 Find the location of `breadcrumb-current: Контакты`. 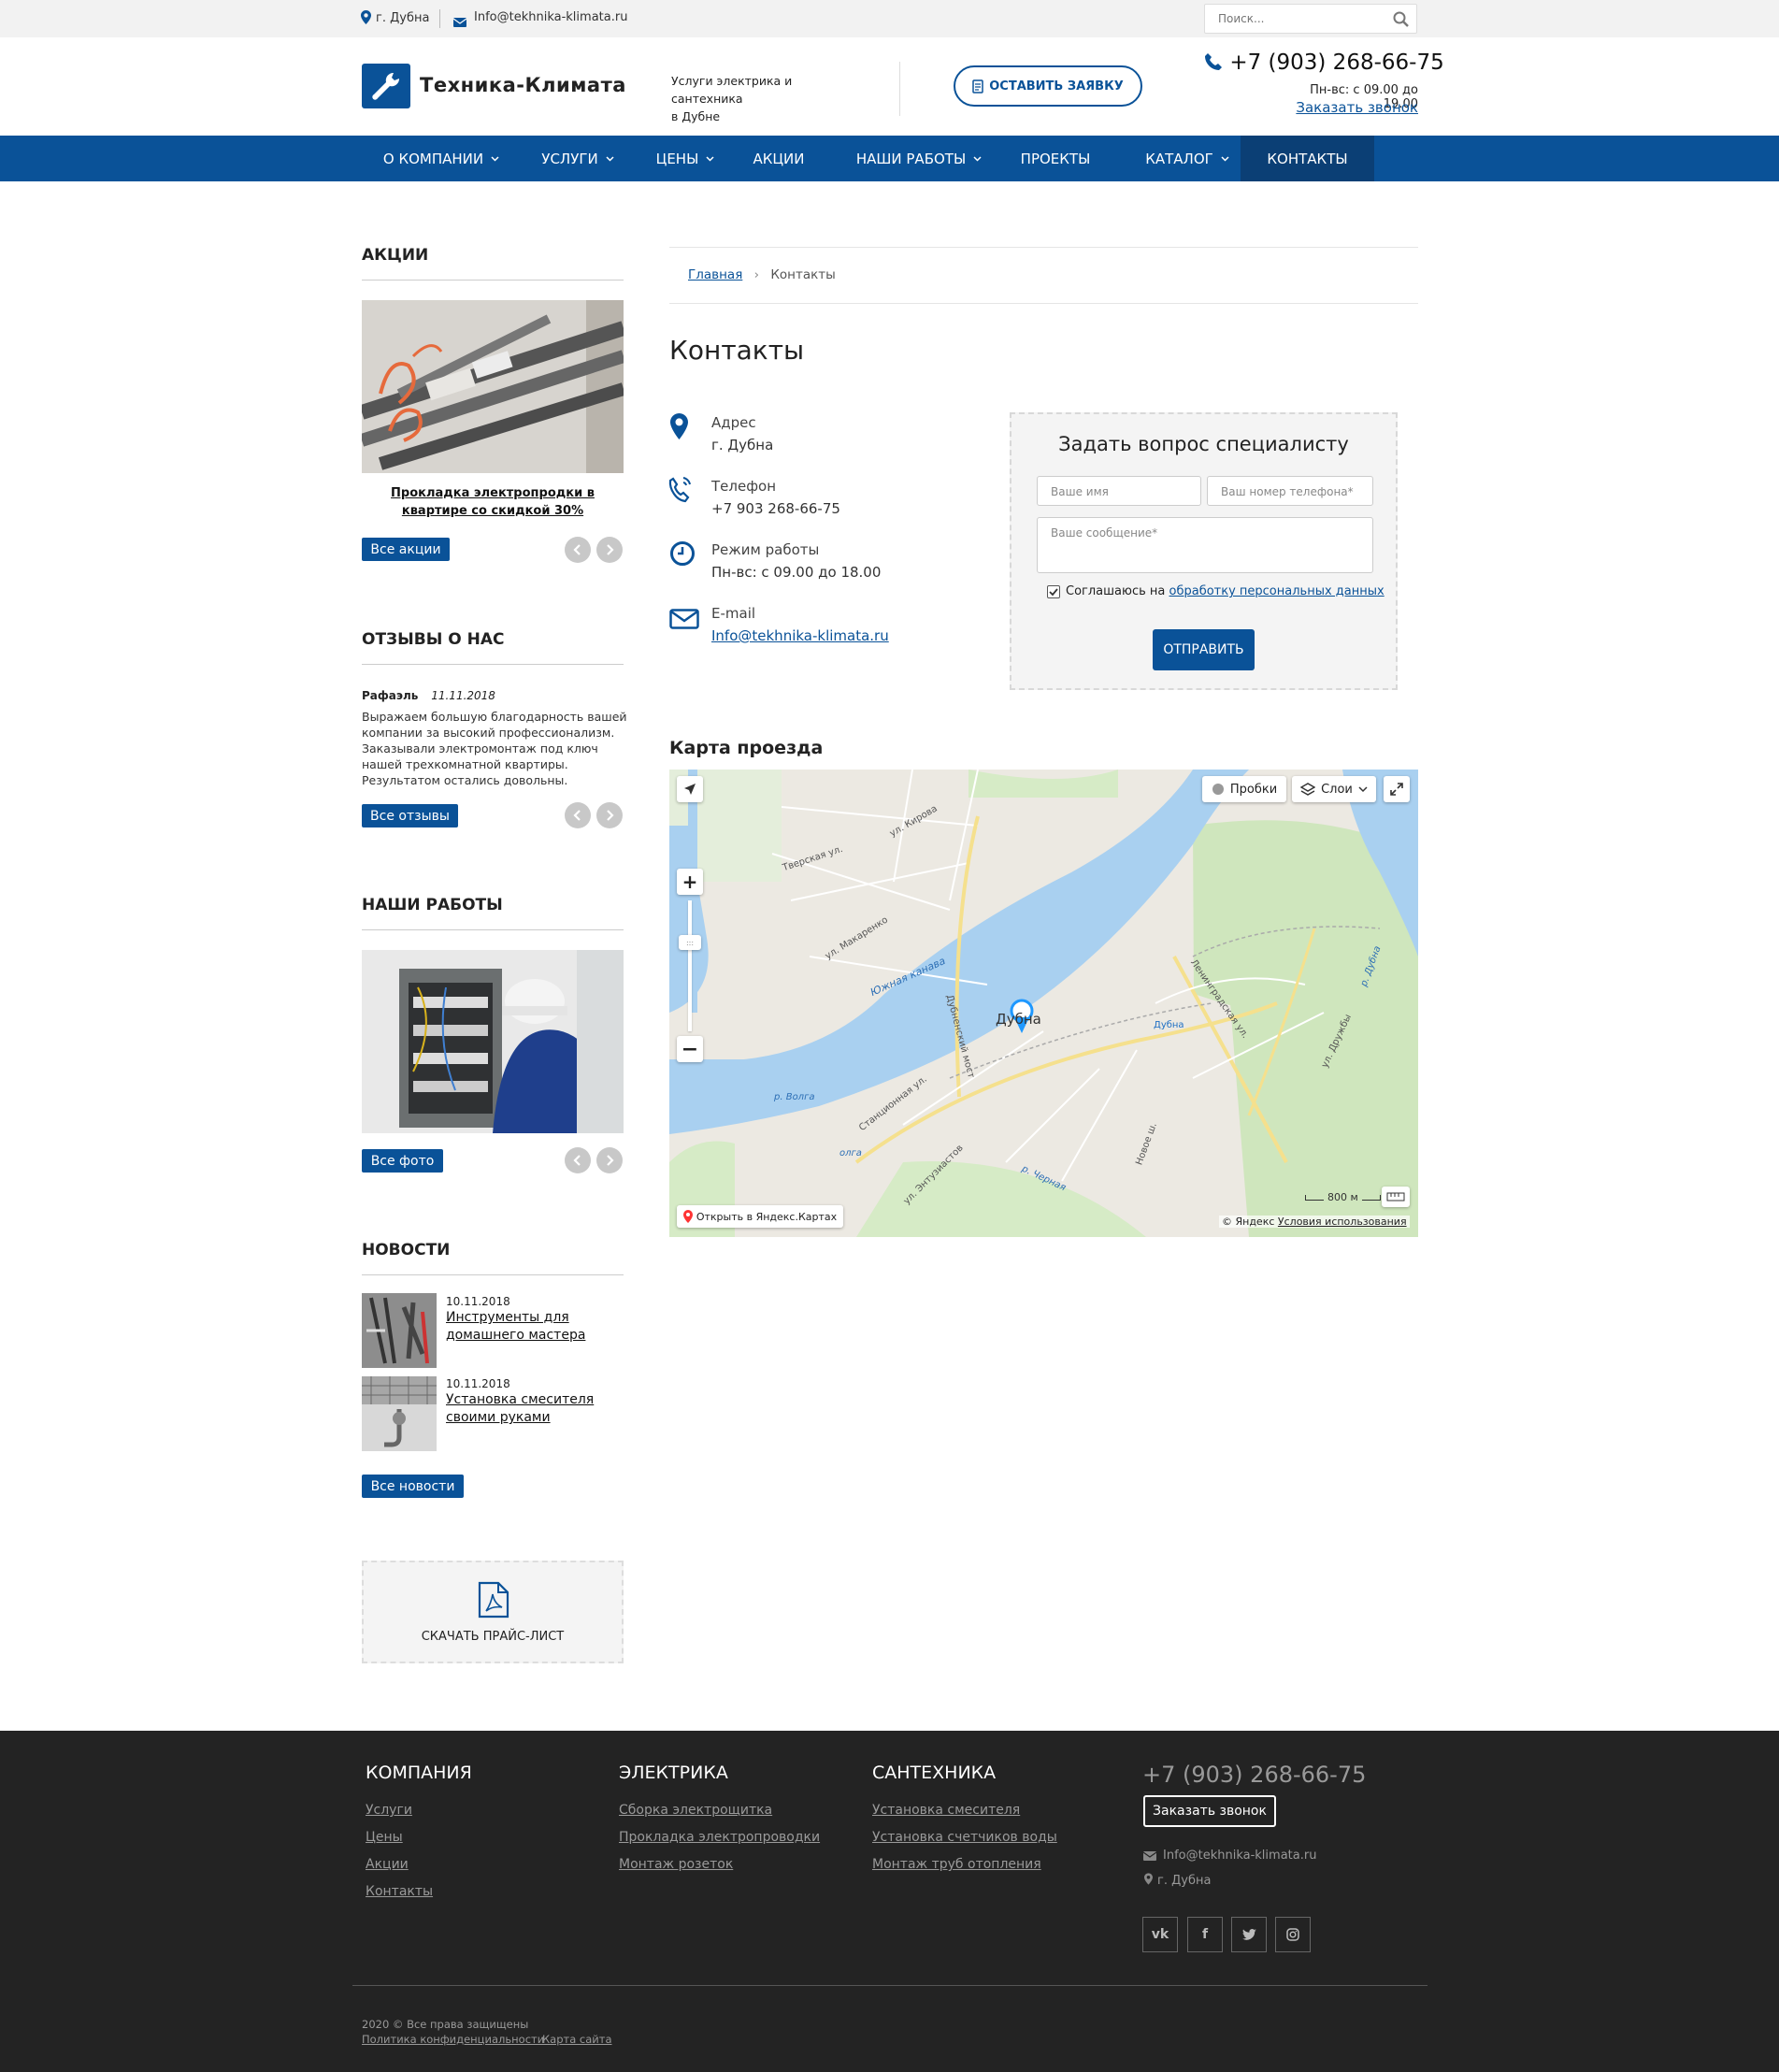

breadcrumb-current: Контакты is located at coordinates (803, 274).